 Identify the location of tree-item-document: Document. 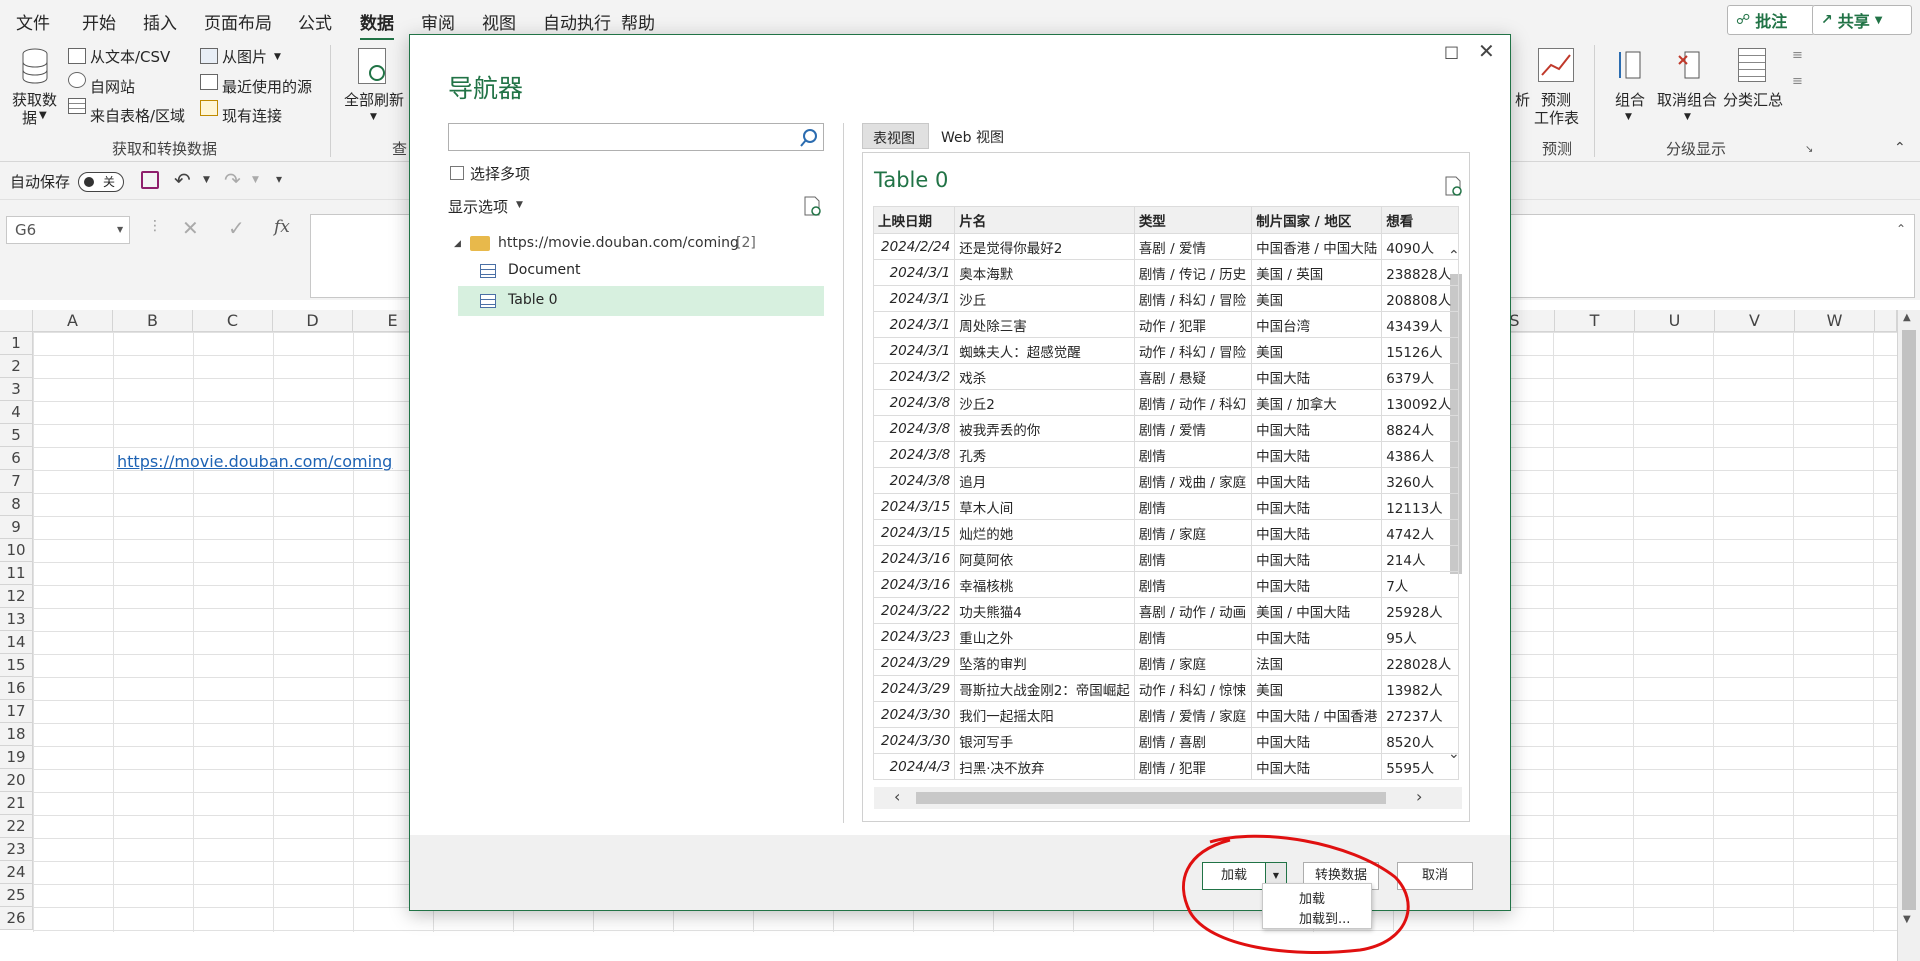
(641, 271).